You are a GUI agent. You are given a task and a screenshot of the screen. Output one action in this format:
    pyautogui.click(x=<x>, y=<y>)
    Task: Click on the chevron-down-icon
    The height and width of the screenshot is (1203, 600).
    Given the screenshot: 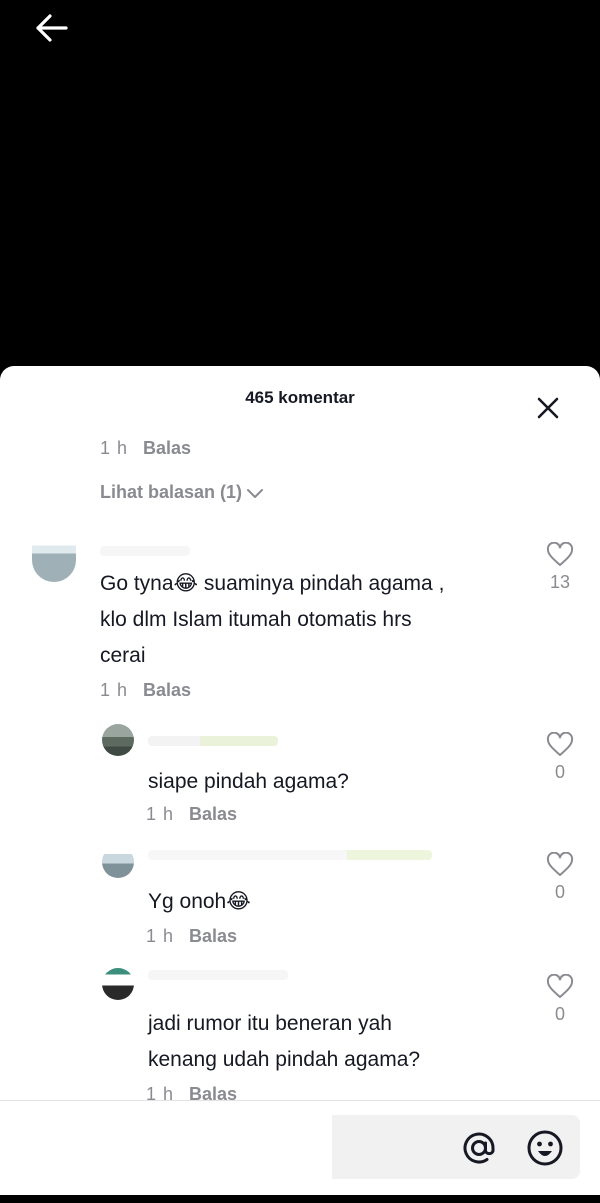 What is the action you would take?
    pyautogui.click(x=255, y=493)
    